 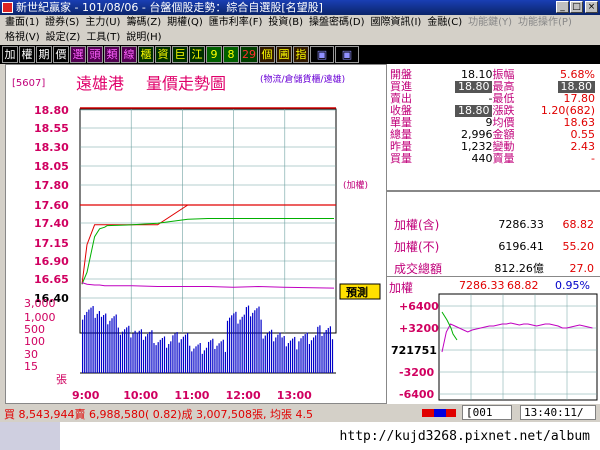 What do you see at coordinates (444, 22) in the screenshot?
I see `menu-item-9: 金融(C)` at bounding box center [444, 22].